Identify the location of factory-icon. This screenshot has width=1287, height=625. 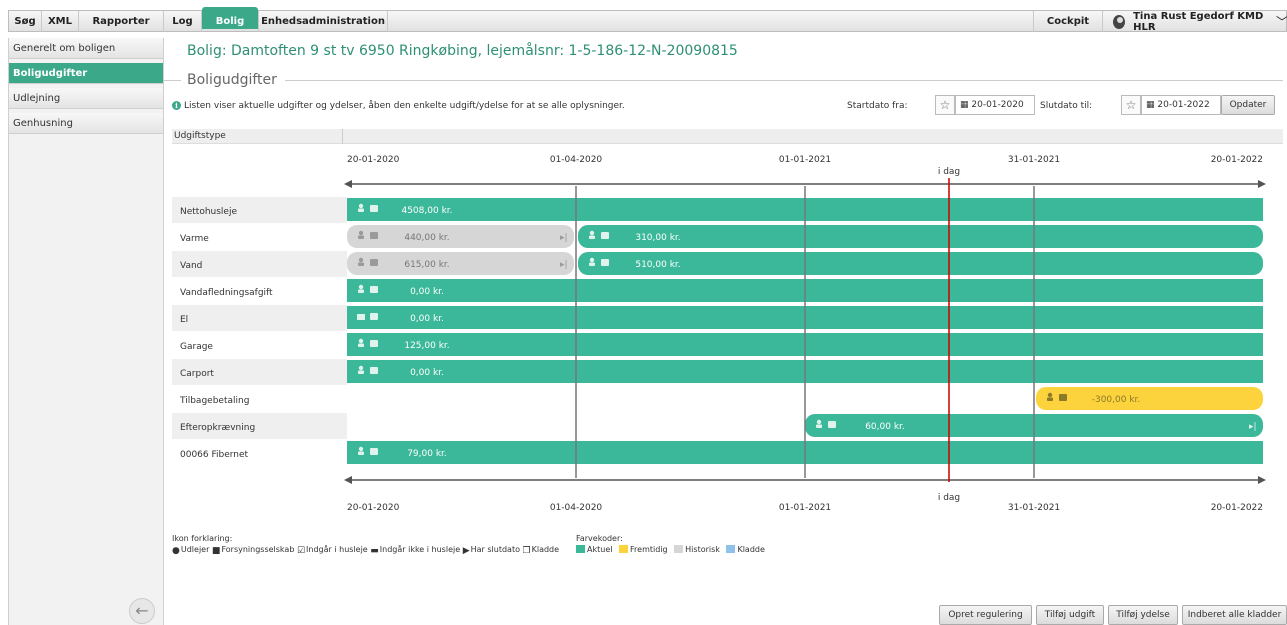
(361, 317).